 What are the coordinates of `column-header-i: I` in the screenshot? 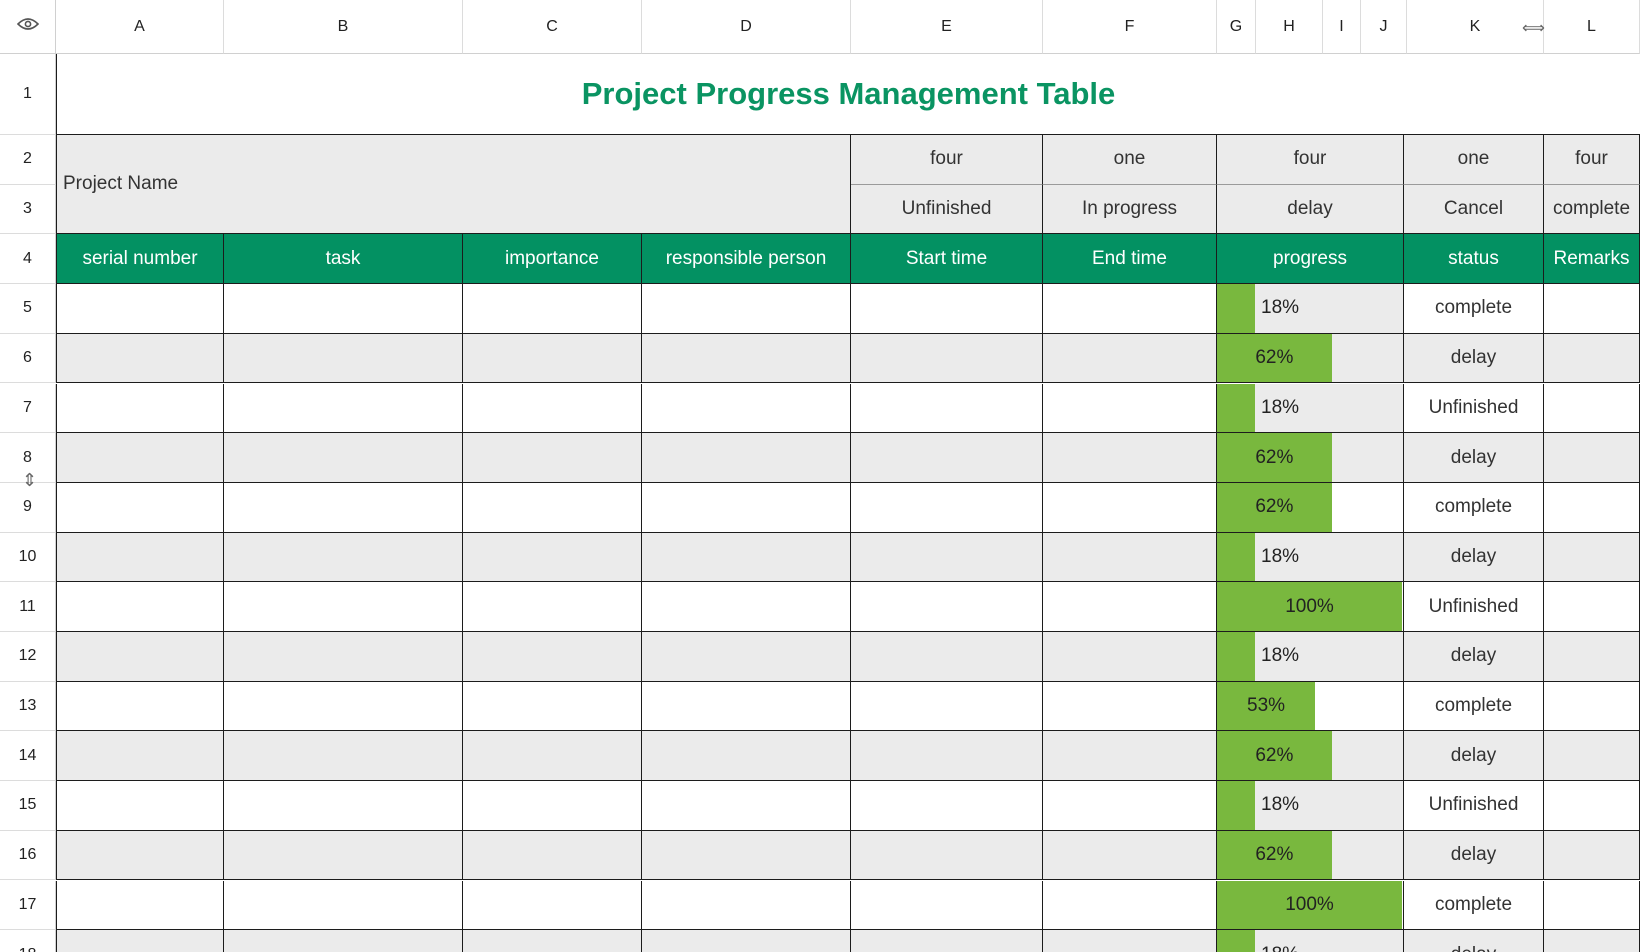 It's located at (1342, 27).